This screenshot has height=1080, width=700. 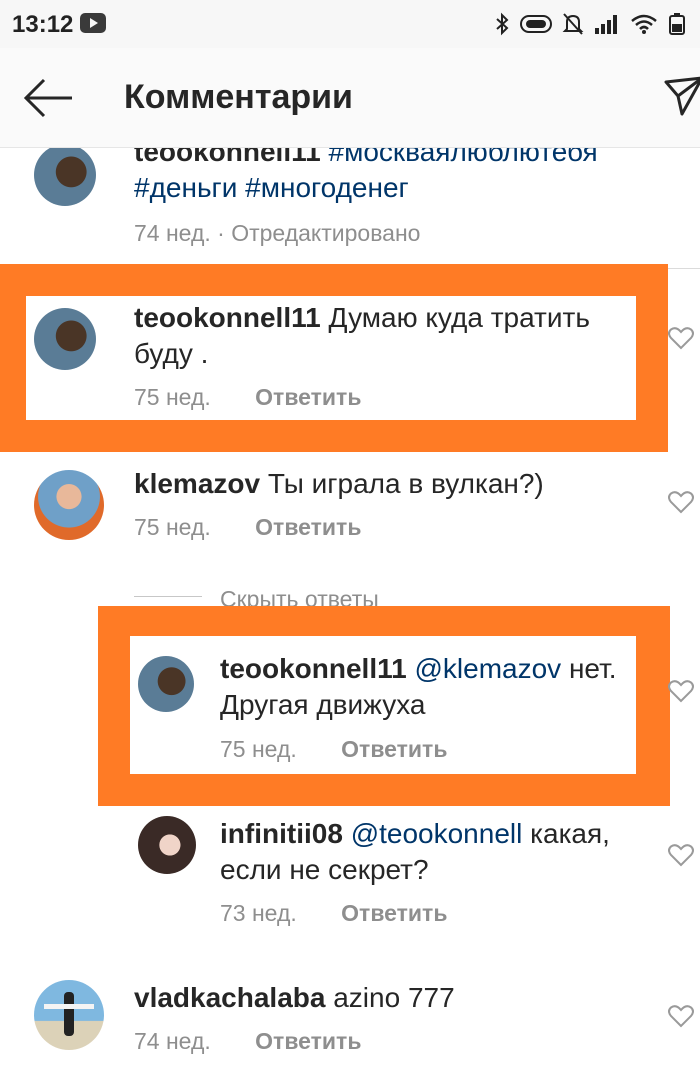 I want to click on avatar-figure, so click(x=69, y=1014).